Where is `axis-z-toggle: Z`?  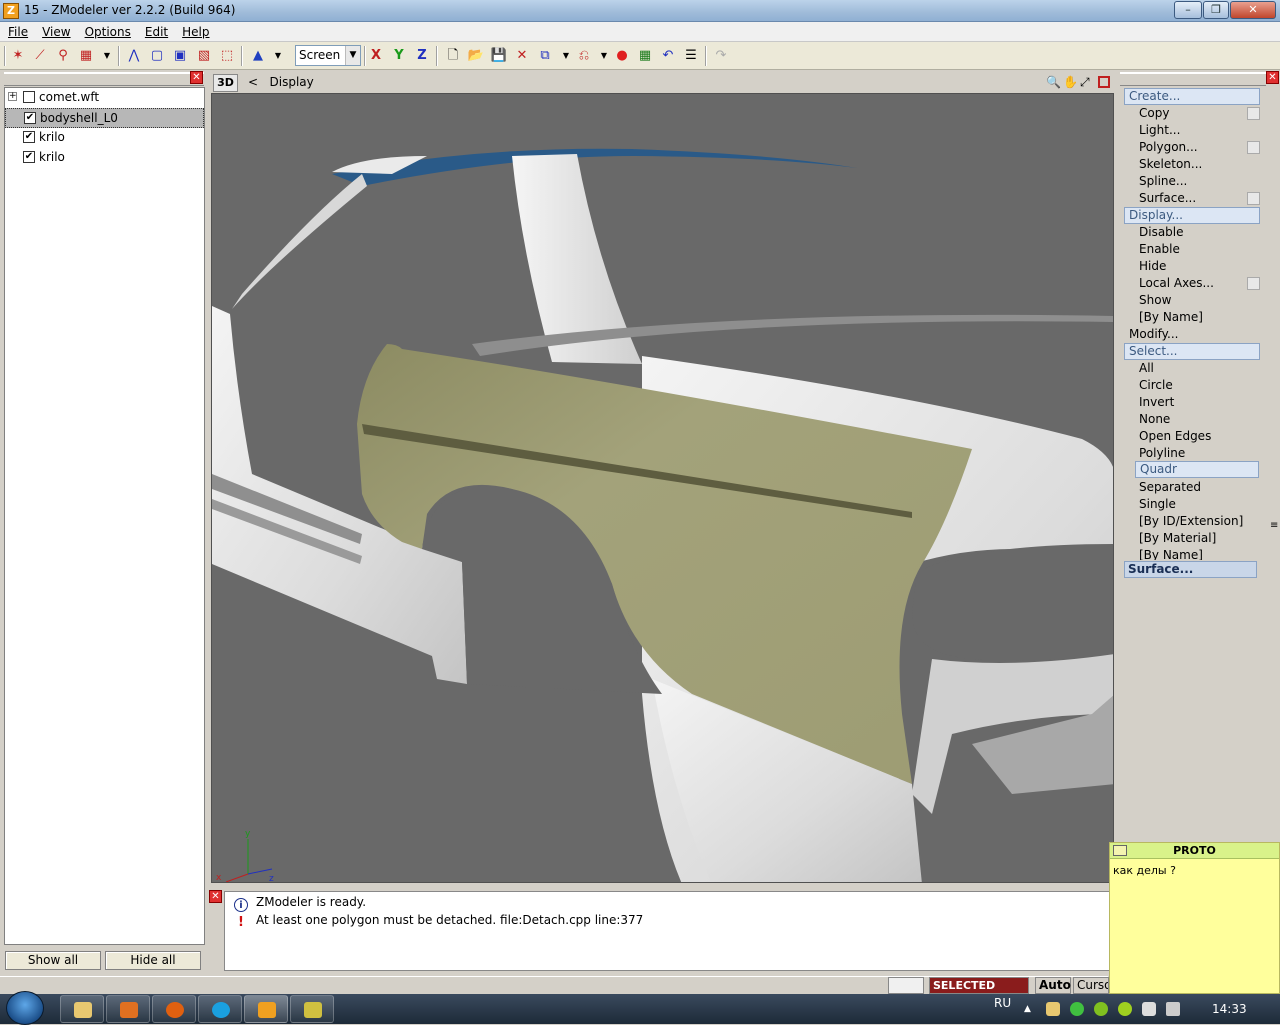 axis-z-toggle: Z is located at coordinates (422, 56).